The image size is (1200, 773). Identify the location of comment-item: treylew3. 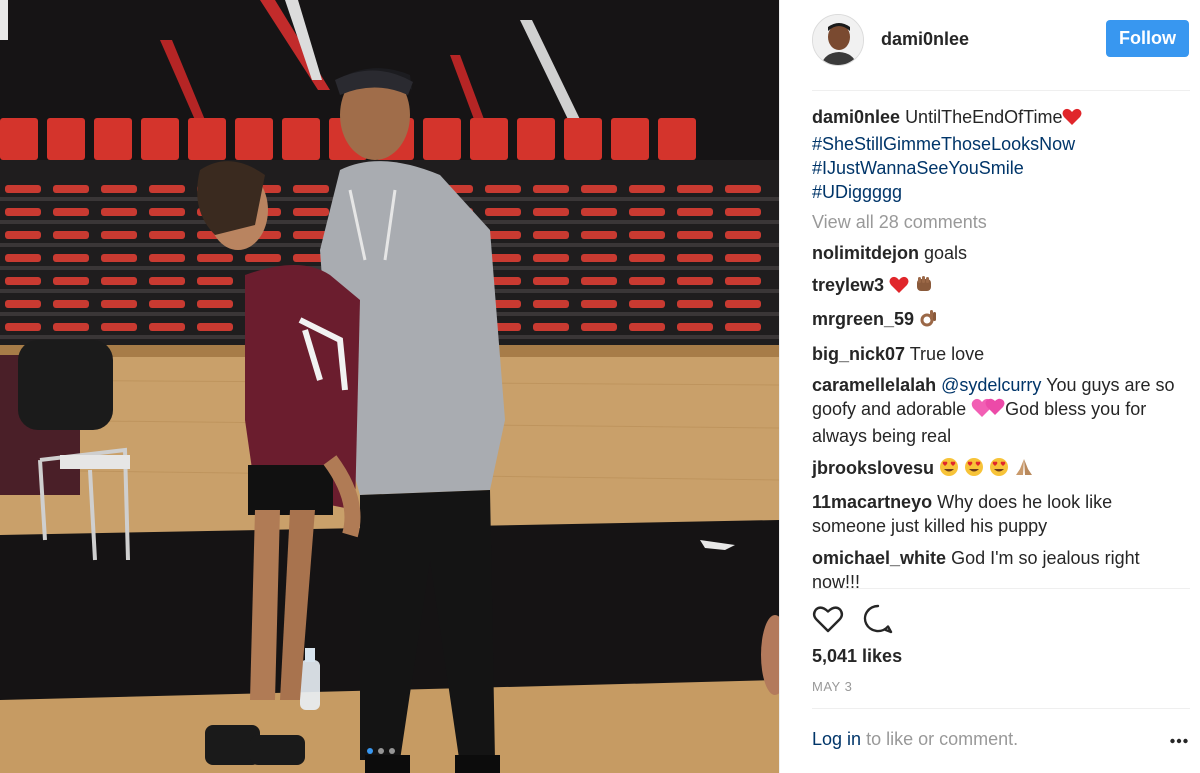
(1001, 286).